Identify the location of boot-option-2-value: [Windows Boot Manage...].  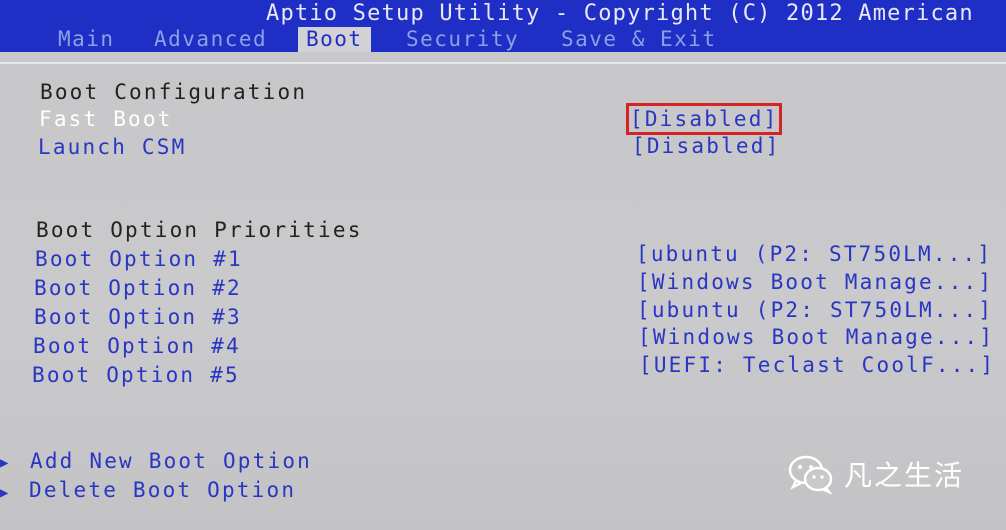
(815, 282).